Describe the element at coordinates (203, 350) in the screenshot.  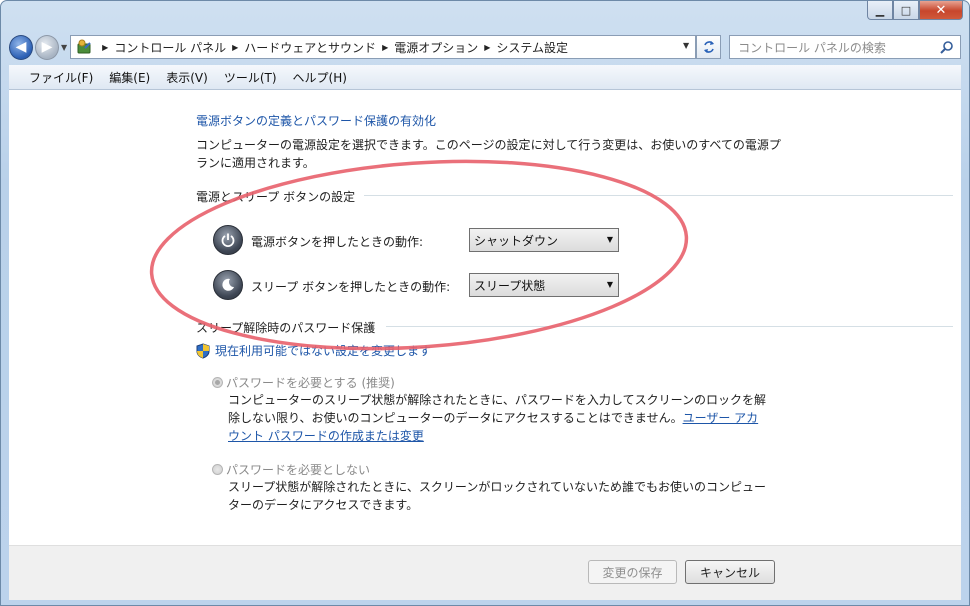
I see `uac-shield-icon` at that location.